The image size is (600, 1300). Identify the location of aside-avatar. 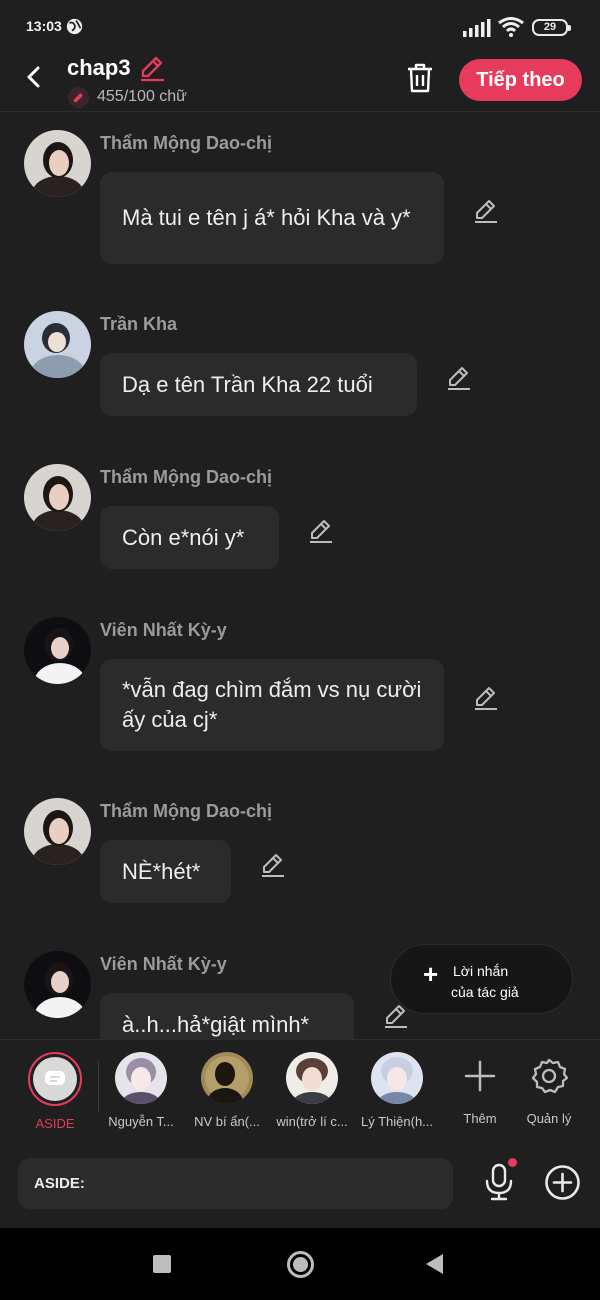
(55, 1079).